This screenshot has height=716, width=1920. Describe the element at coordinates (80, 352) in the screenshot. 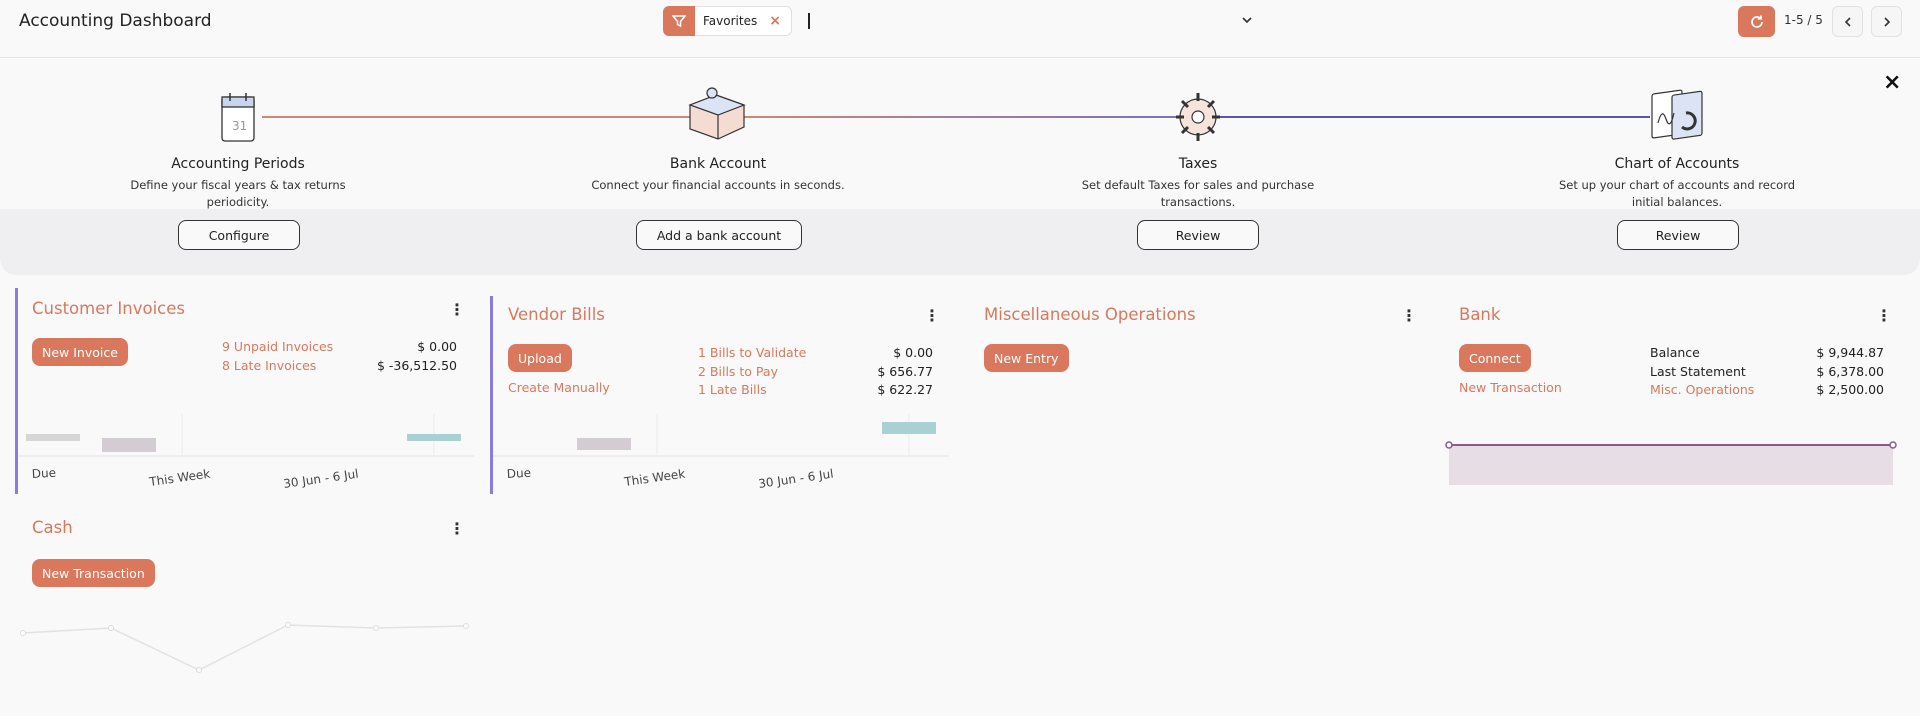

I see `new-invoice-button: New Invoice` at that location.